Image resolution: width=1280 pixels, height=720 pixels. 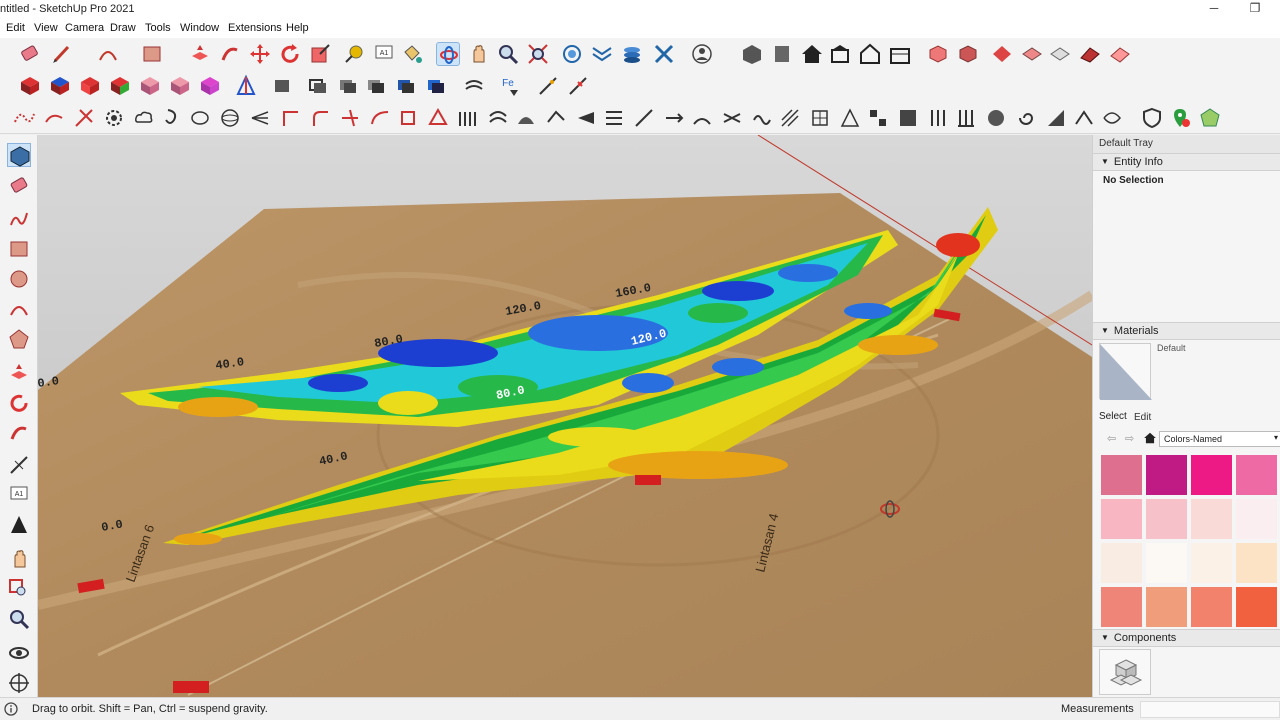 What do you see at coordinates (908, 118) in the screenshot?
I see `pattern-icon` at bounding box center [908, 118].